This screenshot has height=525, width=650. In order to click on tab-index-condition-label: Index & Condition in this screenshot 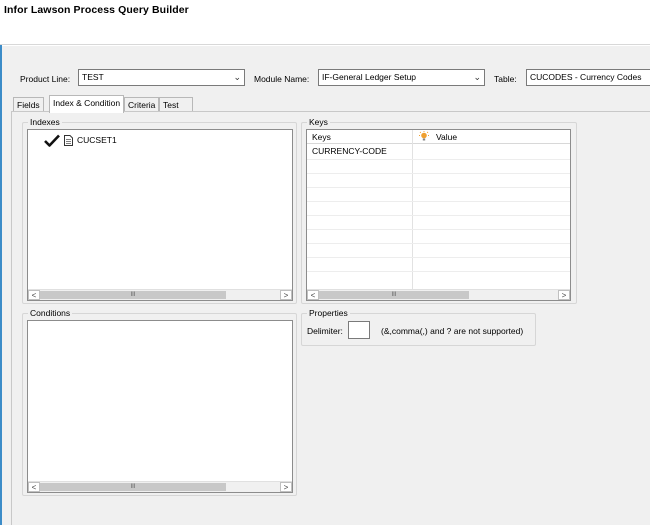, I will do `click(87, 103)`.